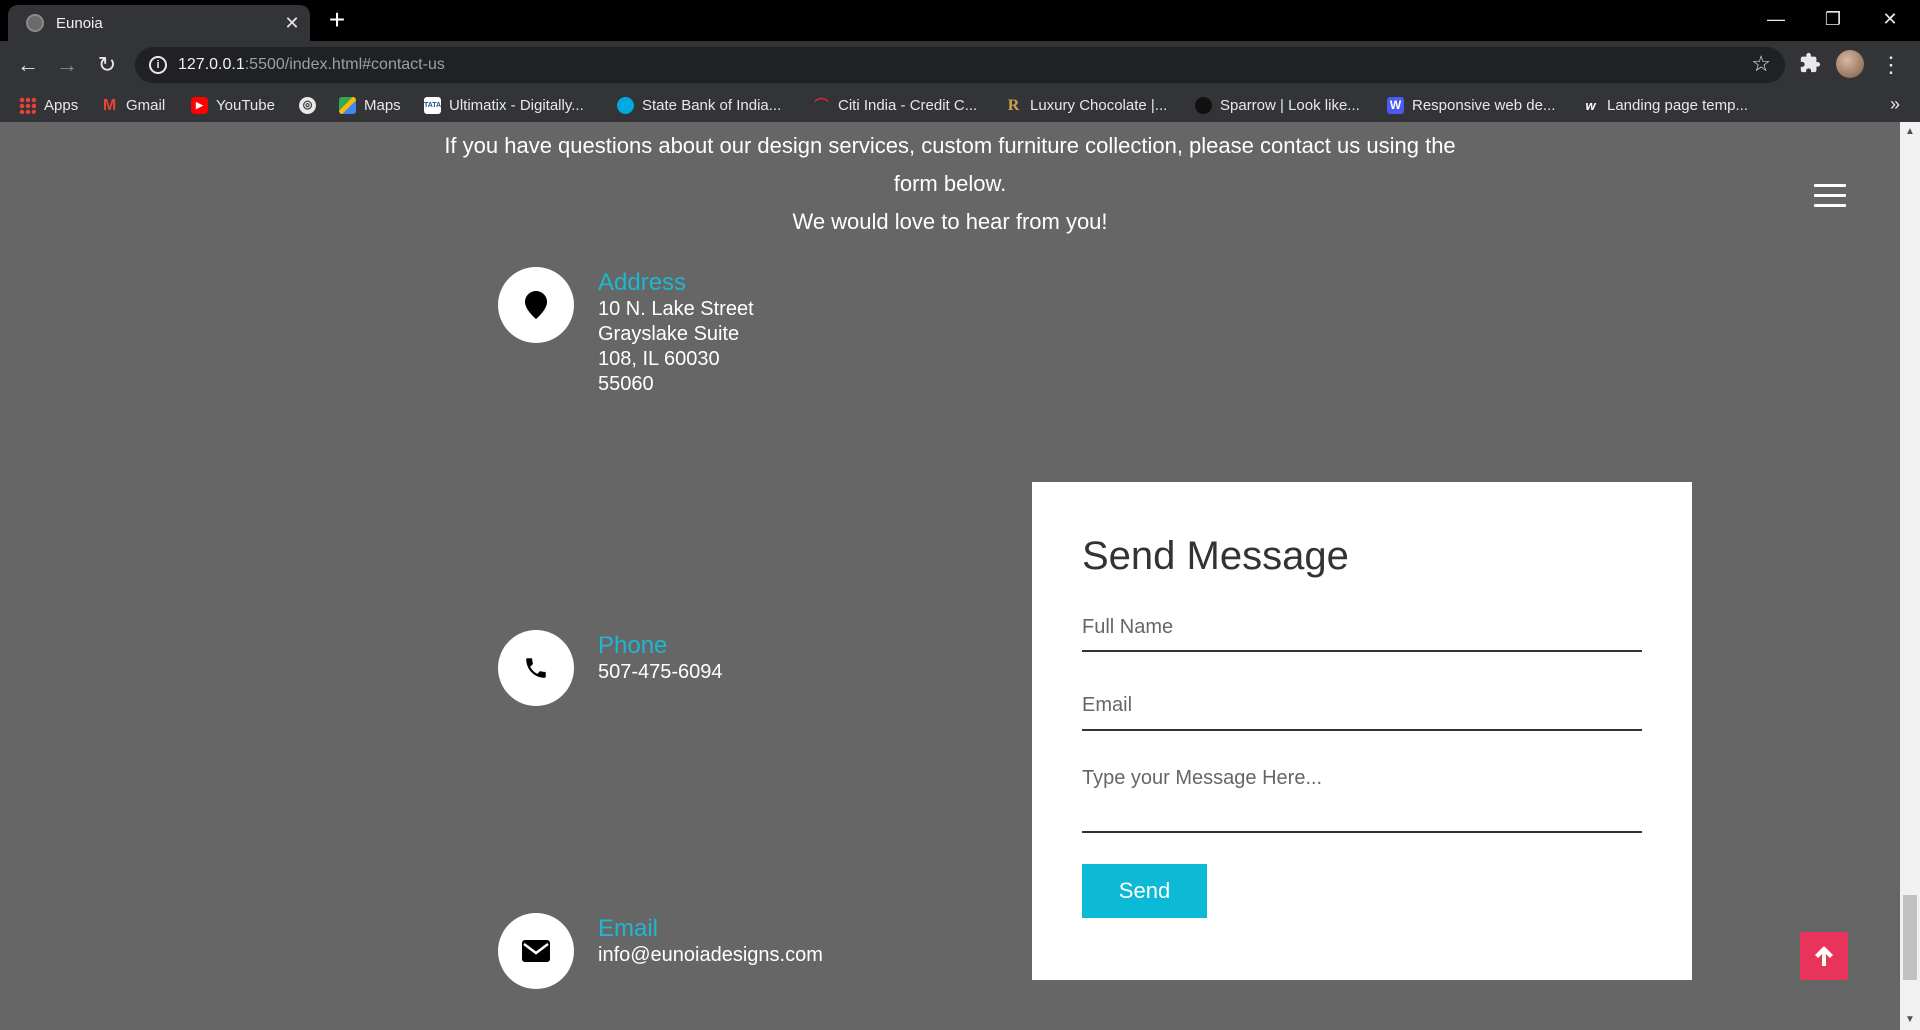  Describe the element at coordinates (1761, 64) in the screenshot. I see `bookmark-star-icon: ☆` at that location.